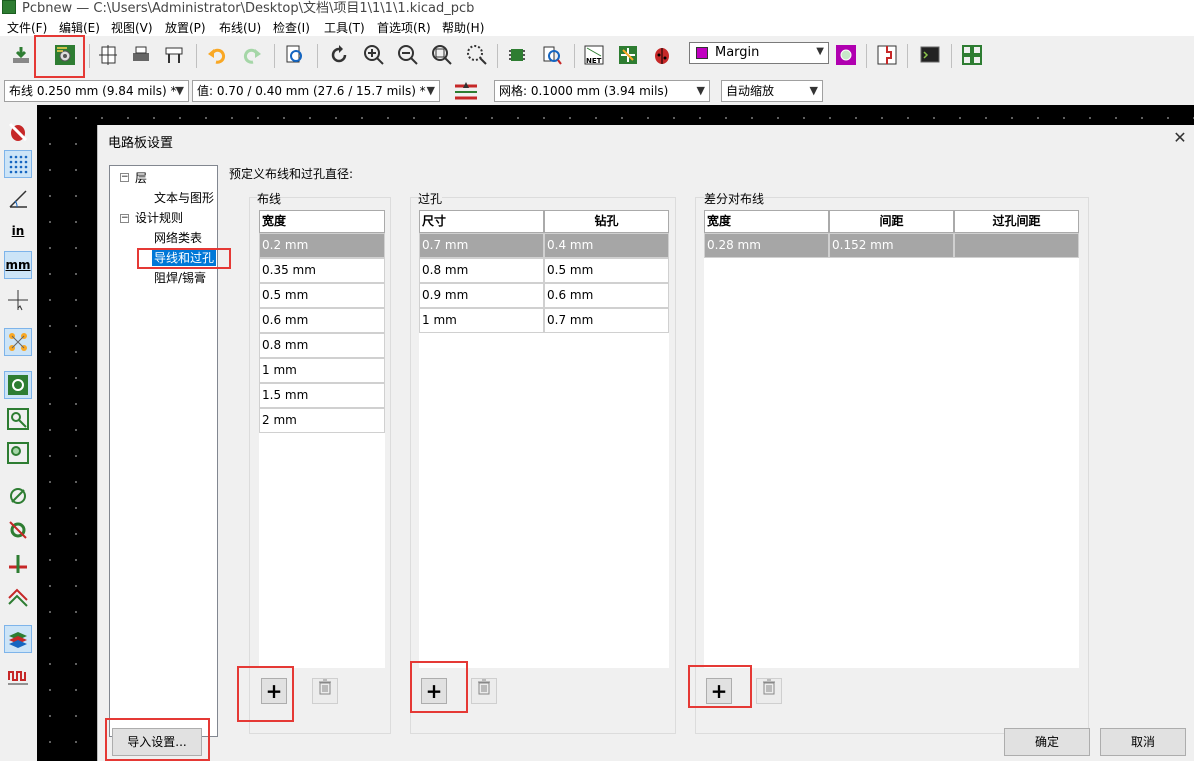  I want to click on interactive-router-icon, so click(972, 55).